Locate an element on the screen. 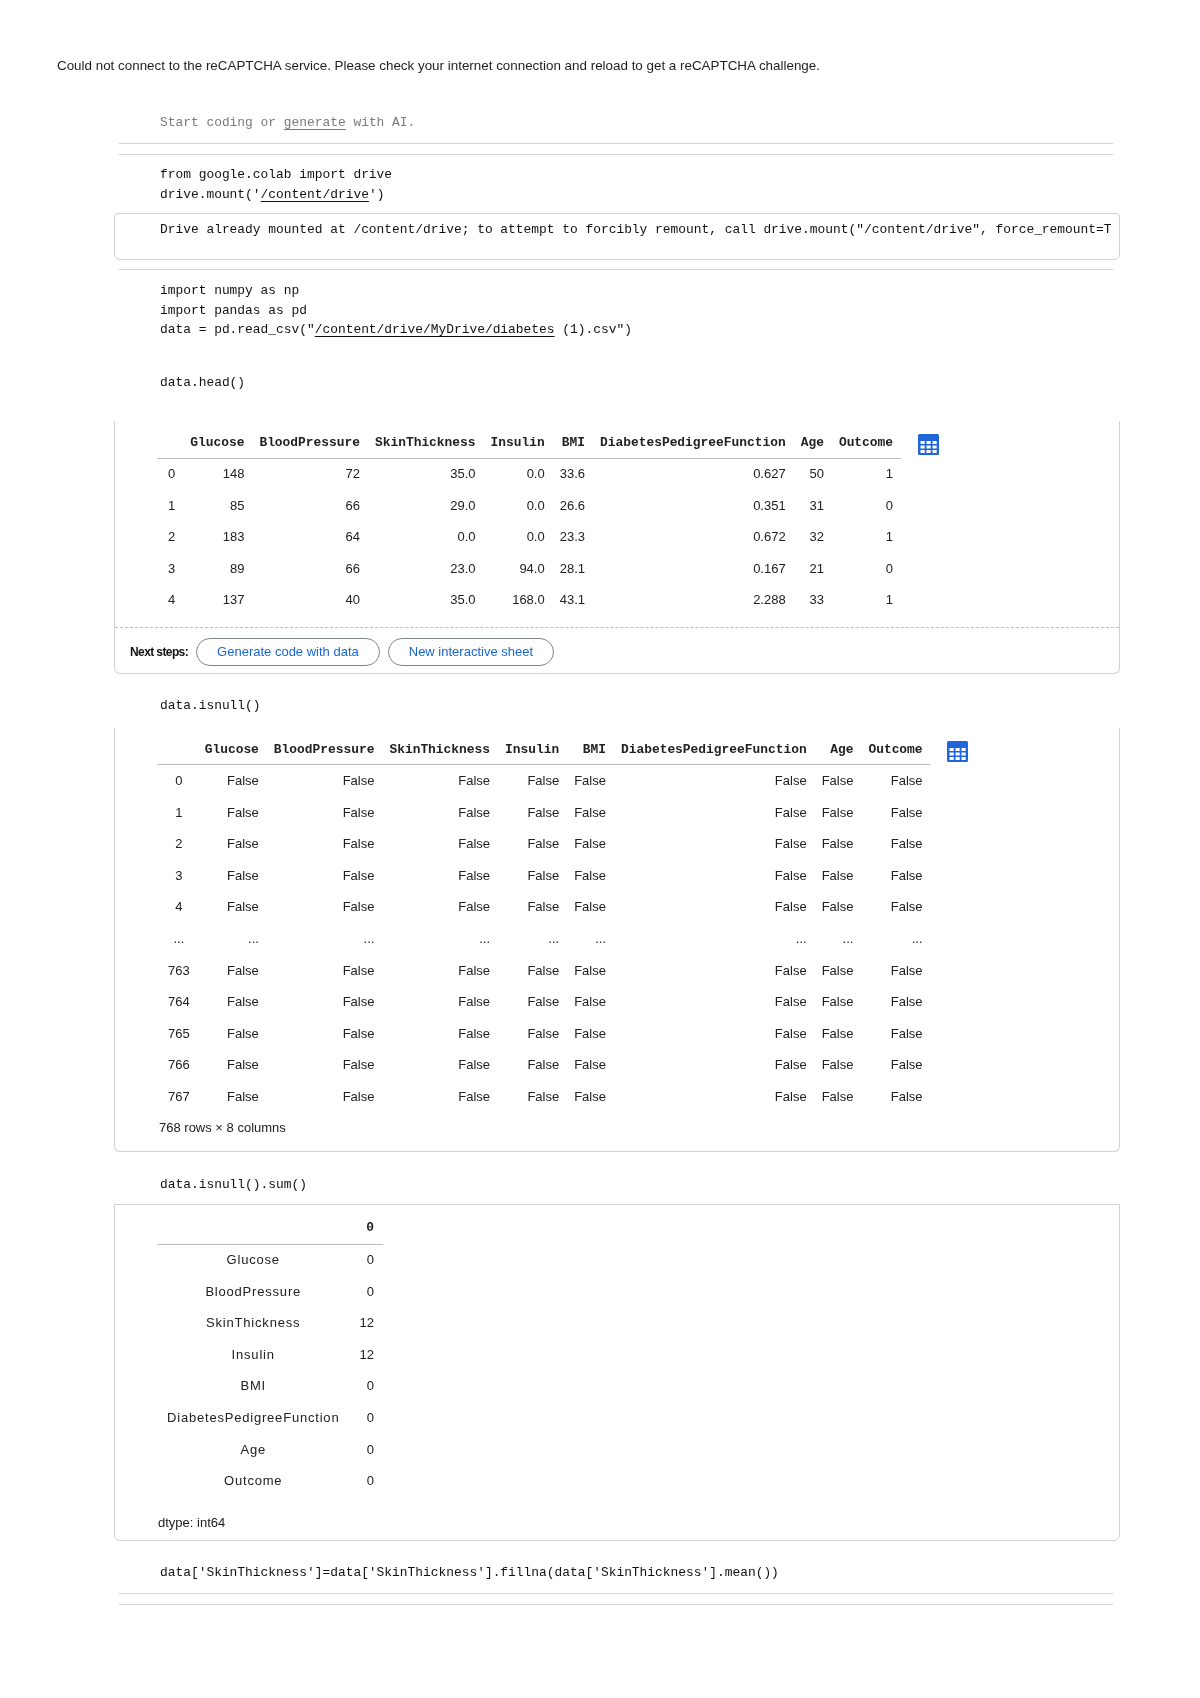  row-label: DiabetesPedigreeFunction is located at coordinates (253, 1418).